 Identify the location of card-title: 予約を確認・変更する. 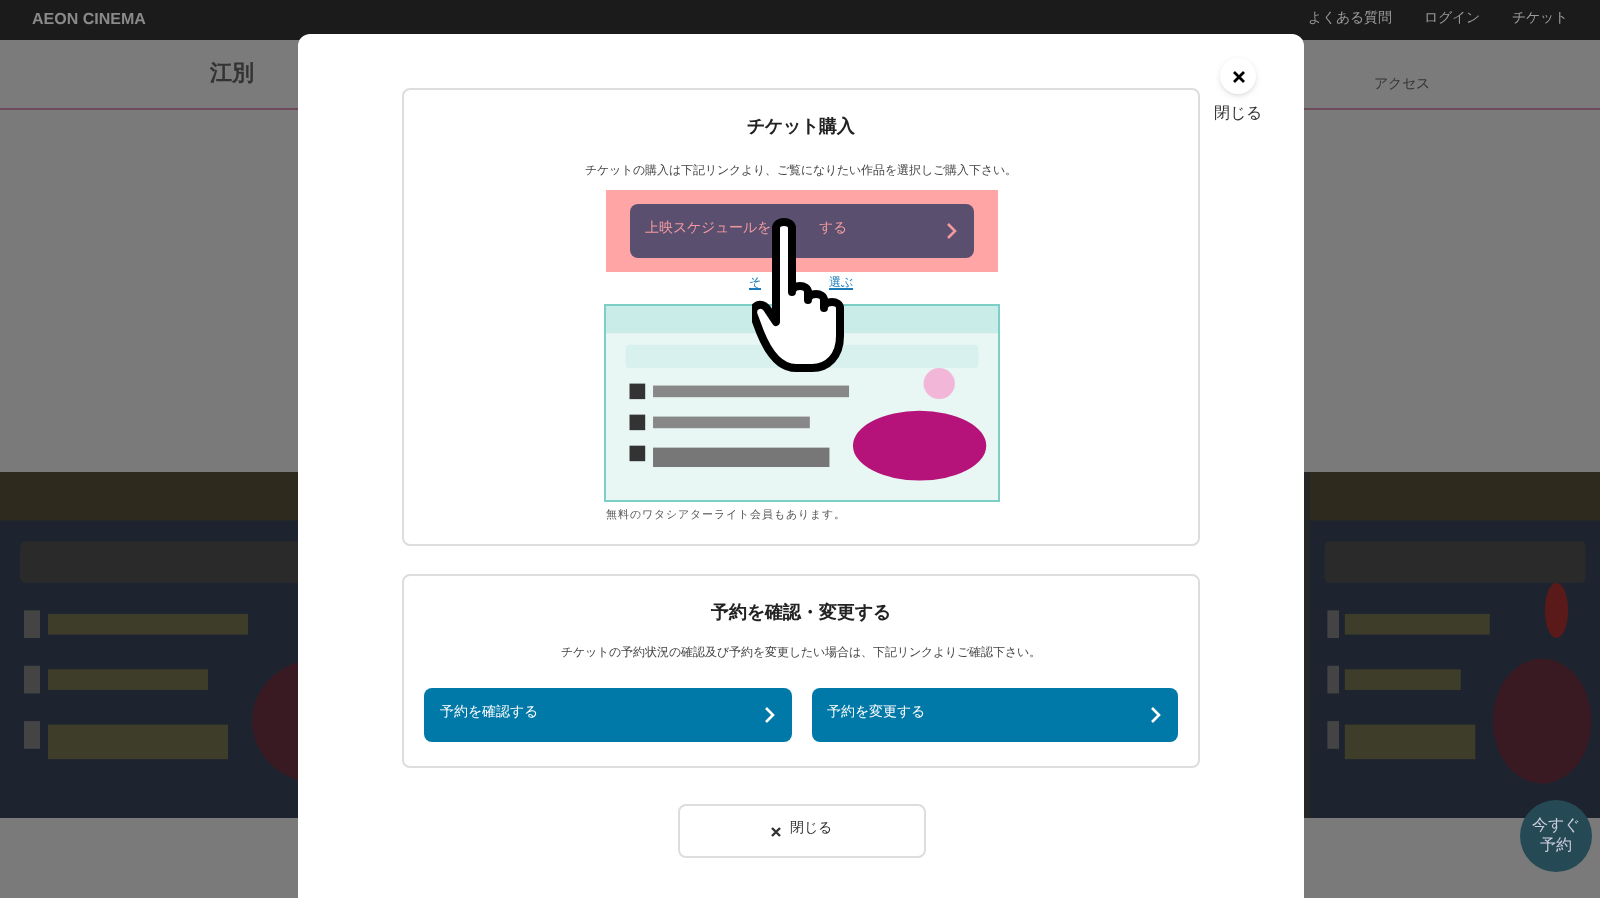
(801, 613).